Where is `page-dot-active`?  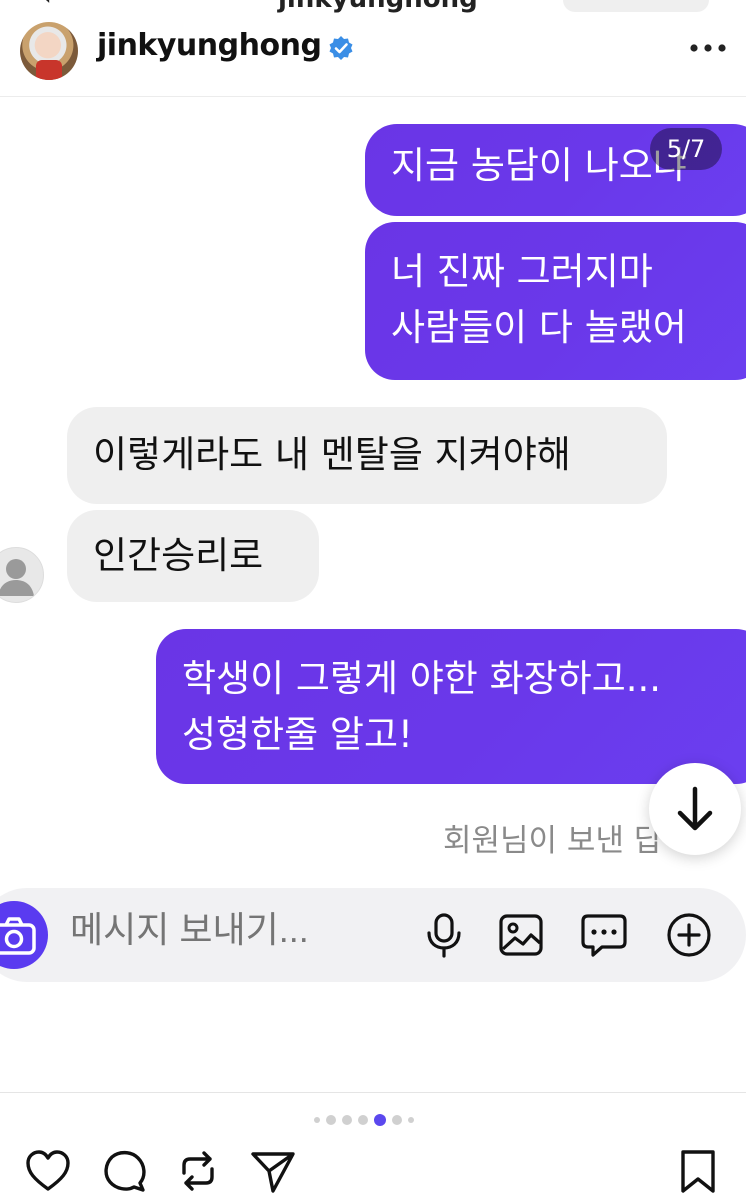 page-dot-active is located at coordinates (380, 1120).